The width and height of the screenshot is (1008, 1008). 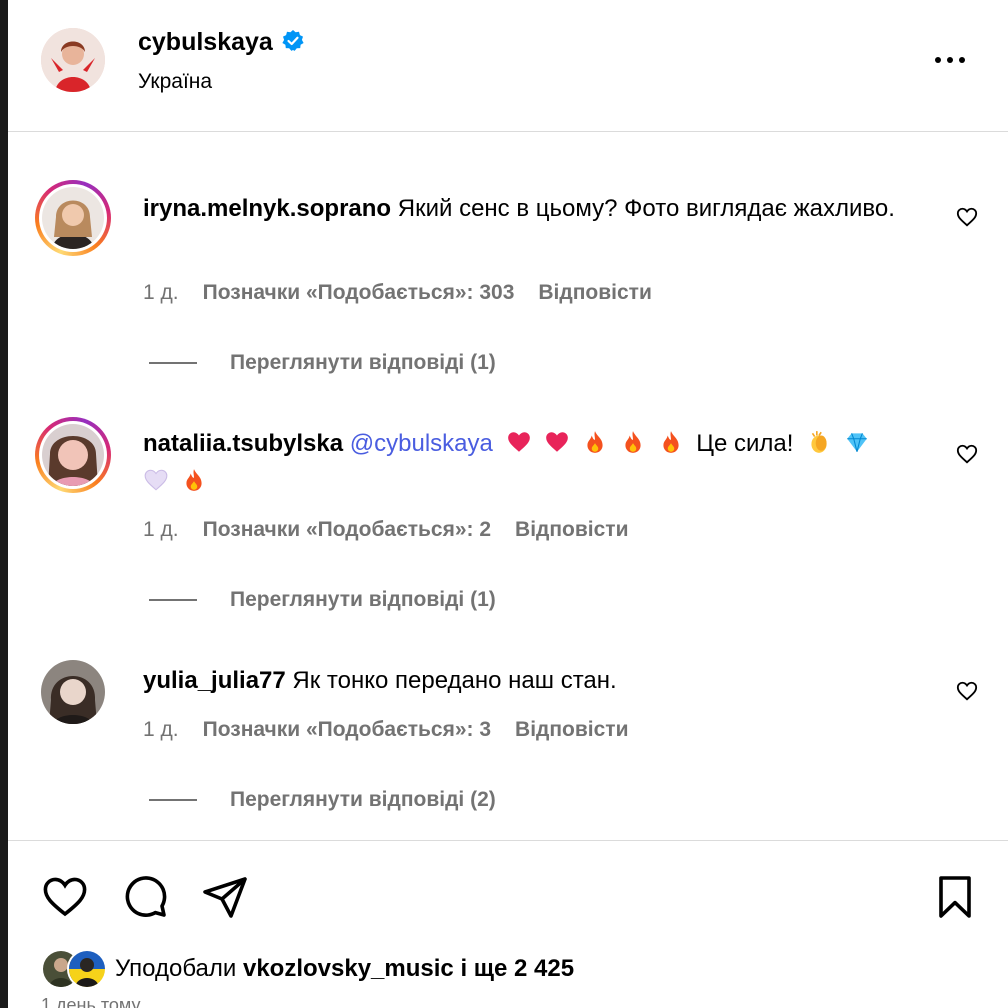 What do you see at coordinates (454, 680) in the screenshot?
I see `comment-text: Як тонко передано наш стан.` at bounding box center [454, 680].